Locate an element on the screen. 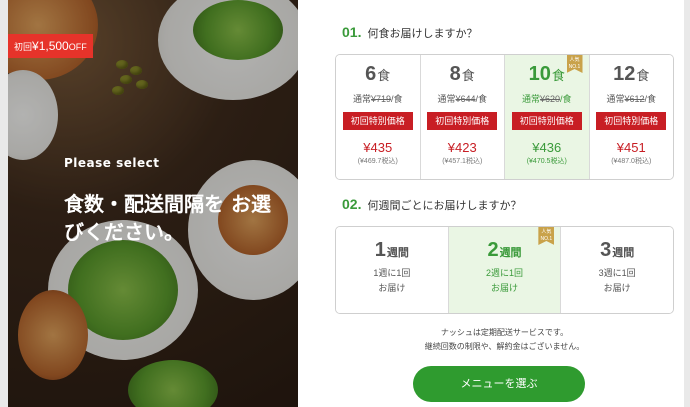  meal-option-12: 12食 通常¥612/食 初回特別価格 ¥451 (¥487.0税込) is located at coordinates (631, 117).